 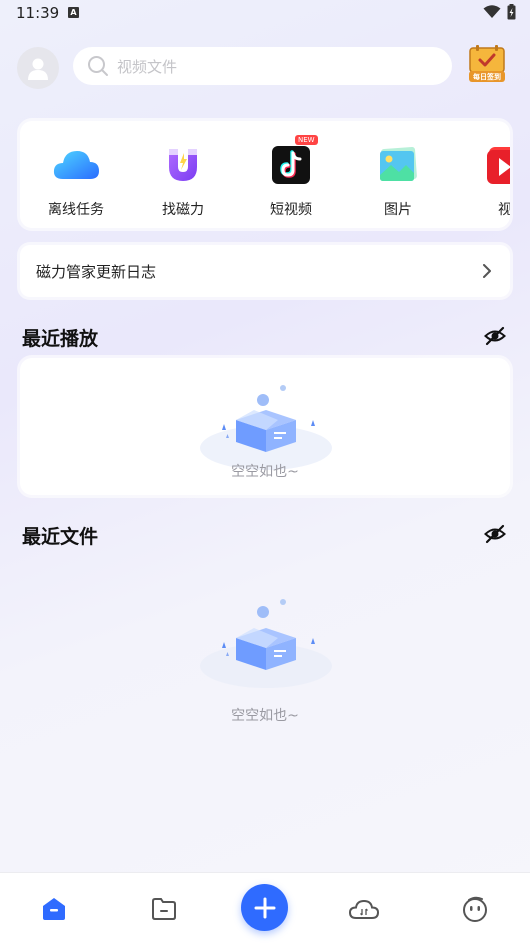 What do you see at coordinates (265, 271) in the screenshot?
I see `update-log-row: 磁力管家更新日志` at bounding box center [265, 271].